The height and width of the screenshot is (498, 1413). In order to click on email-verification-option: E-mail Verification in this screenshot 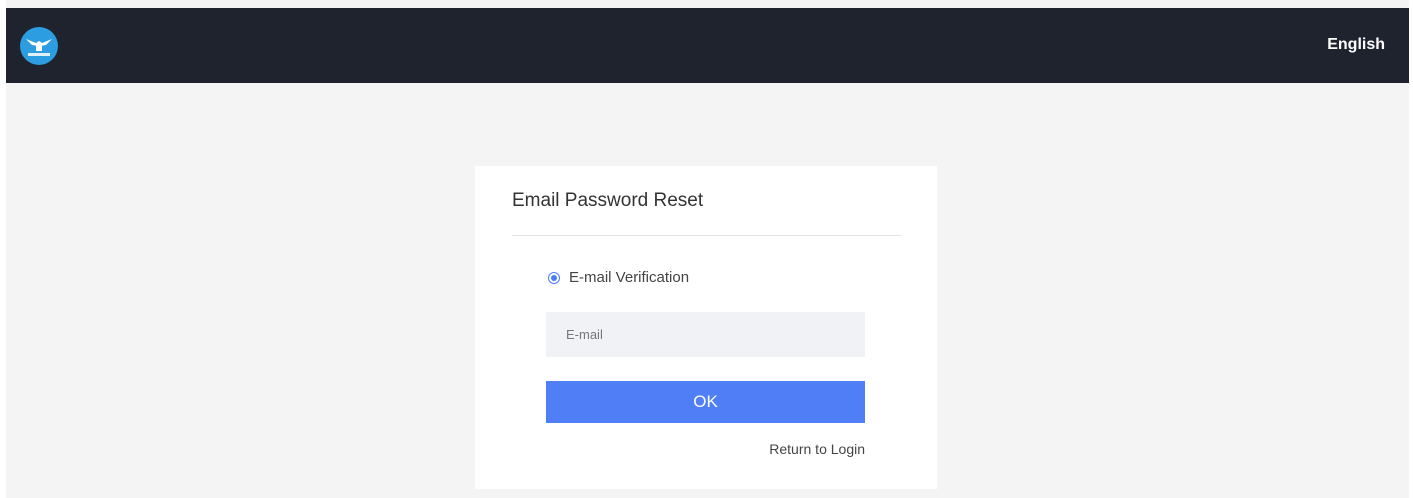, I will do `click(618, 277)`.